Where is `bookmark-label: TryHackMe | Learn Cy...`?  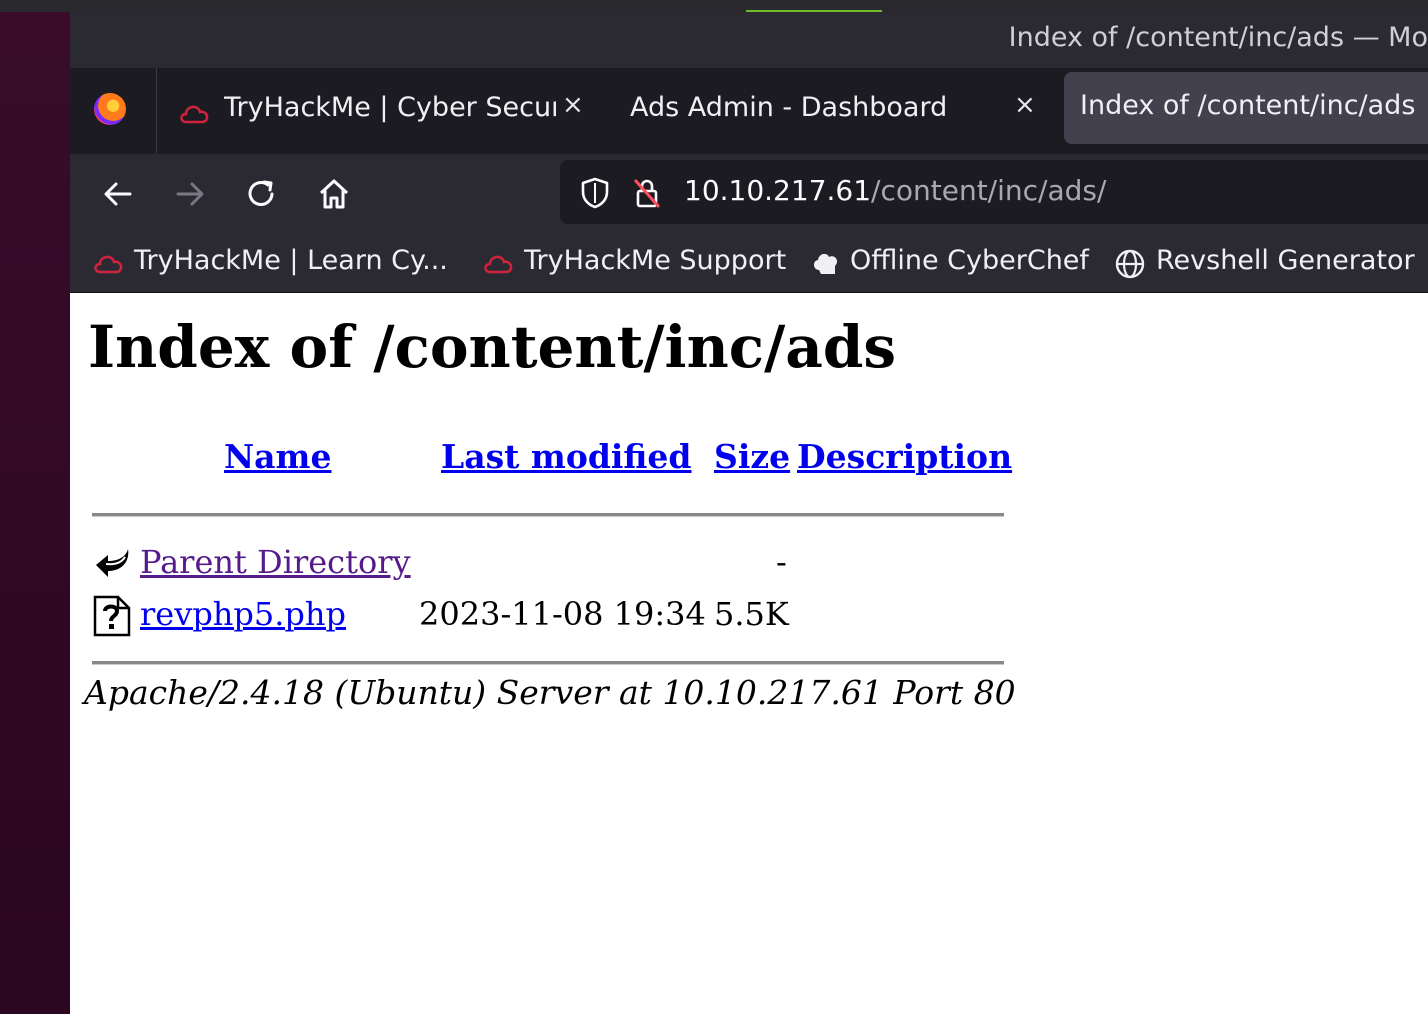
bookmark-label: TryHackMe | Learn Cy... is located at coordinates (291, 260).